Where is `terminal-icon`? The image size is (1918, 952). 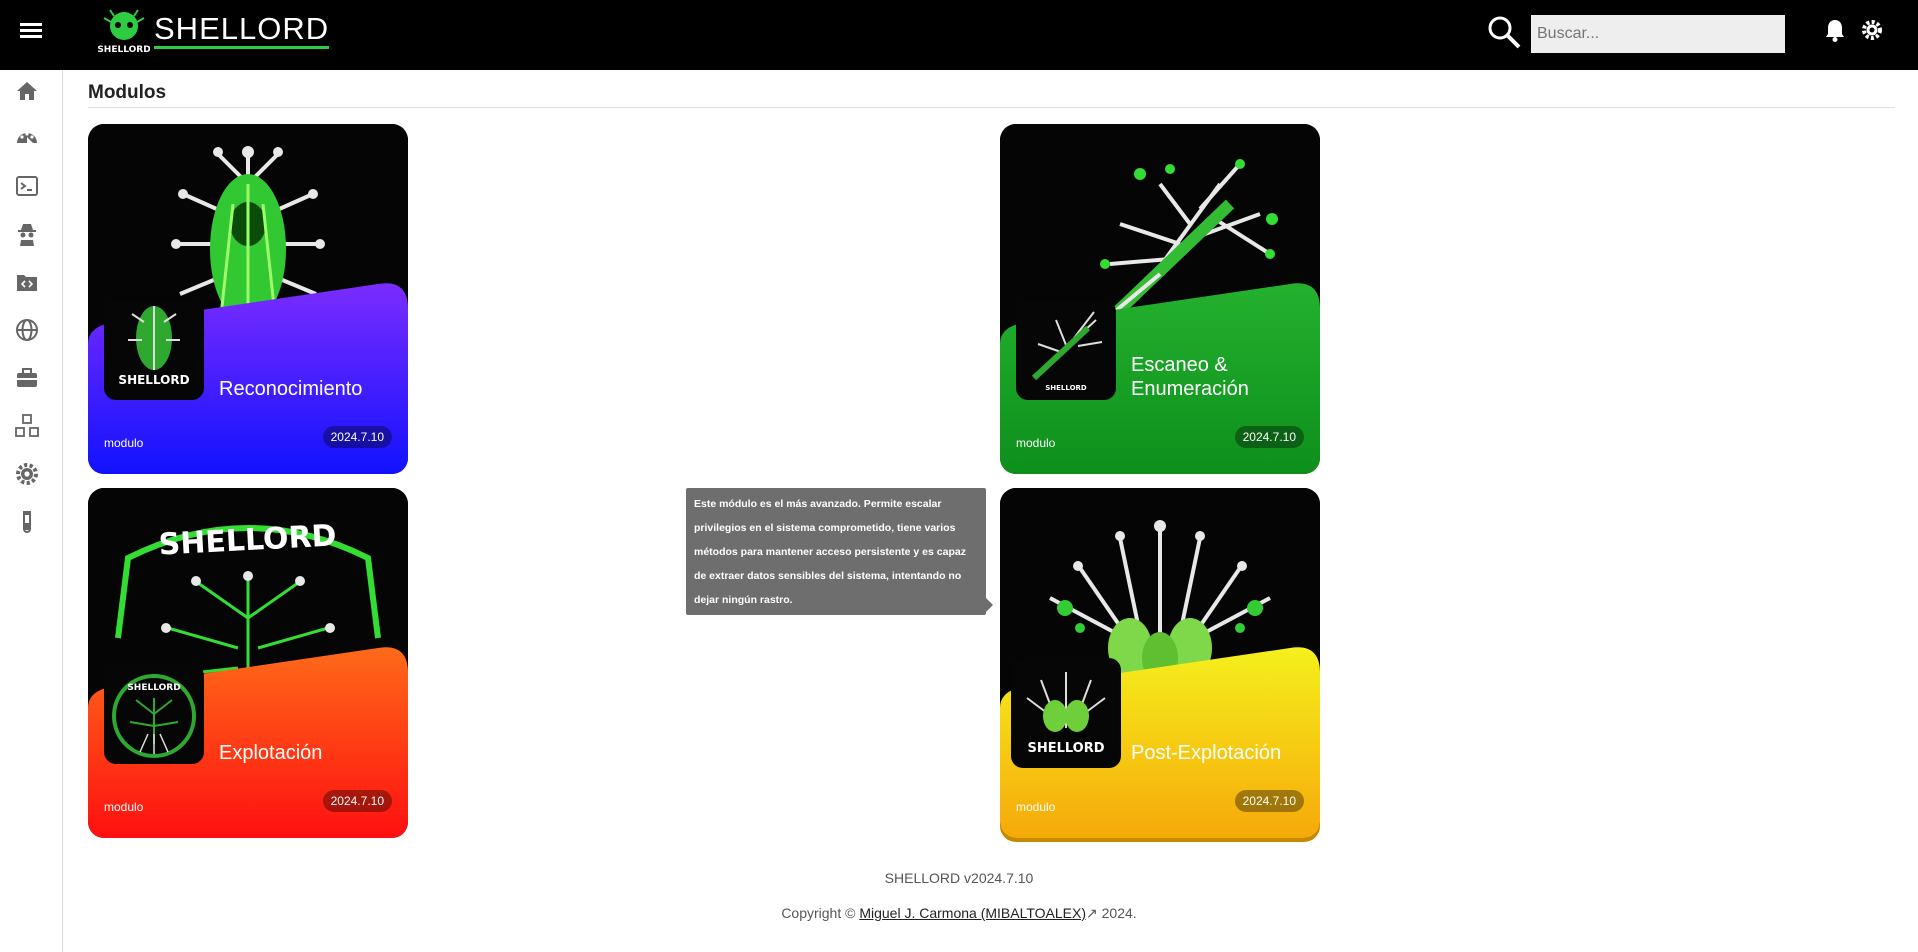 terminal-icon is located at coordinates (27, 186).